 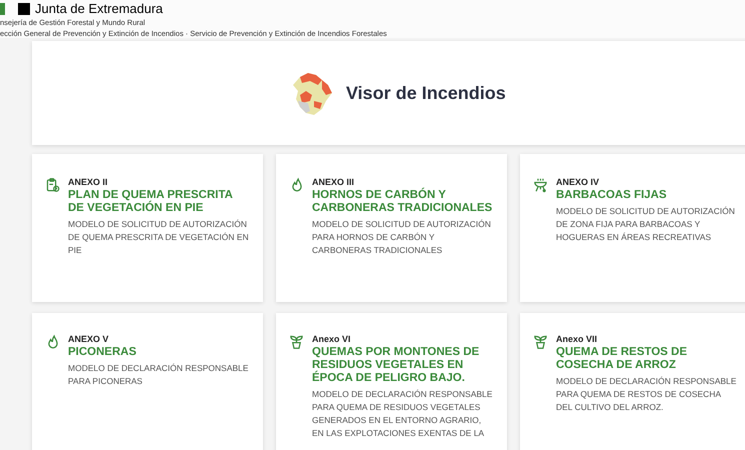 What do you see at coordinates (103, 352) in the screenshot?
I see `annex-title: PICONERAS` at bounding box center [103, 352].